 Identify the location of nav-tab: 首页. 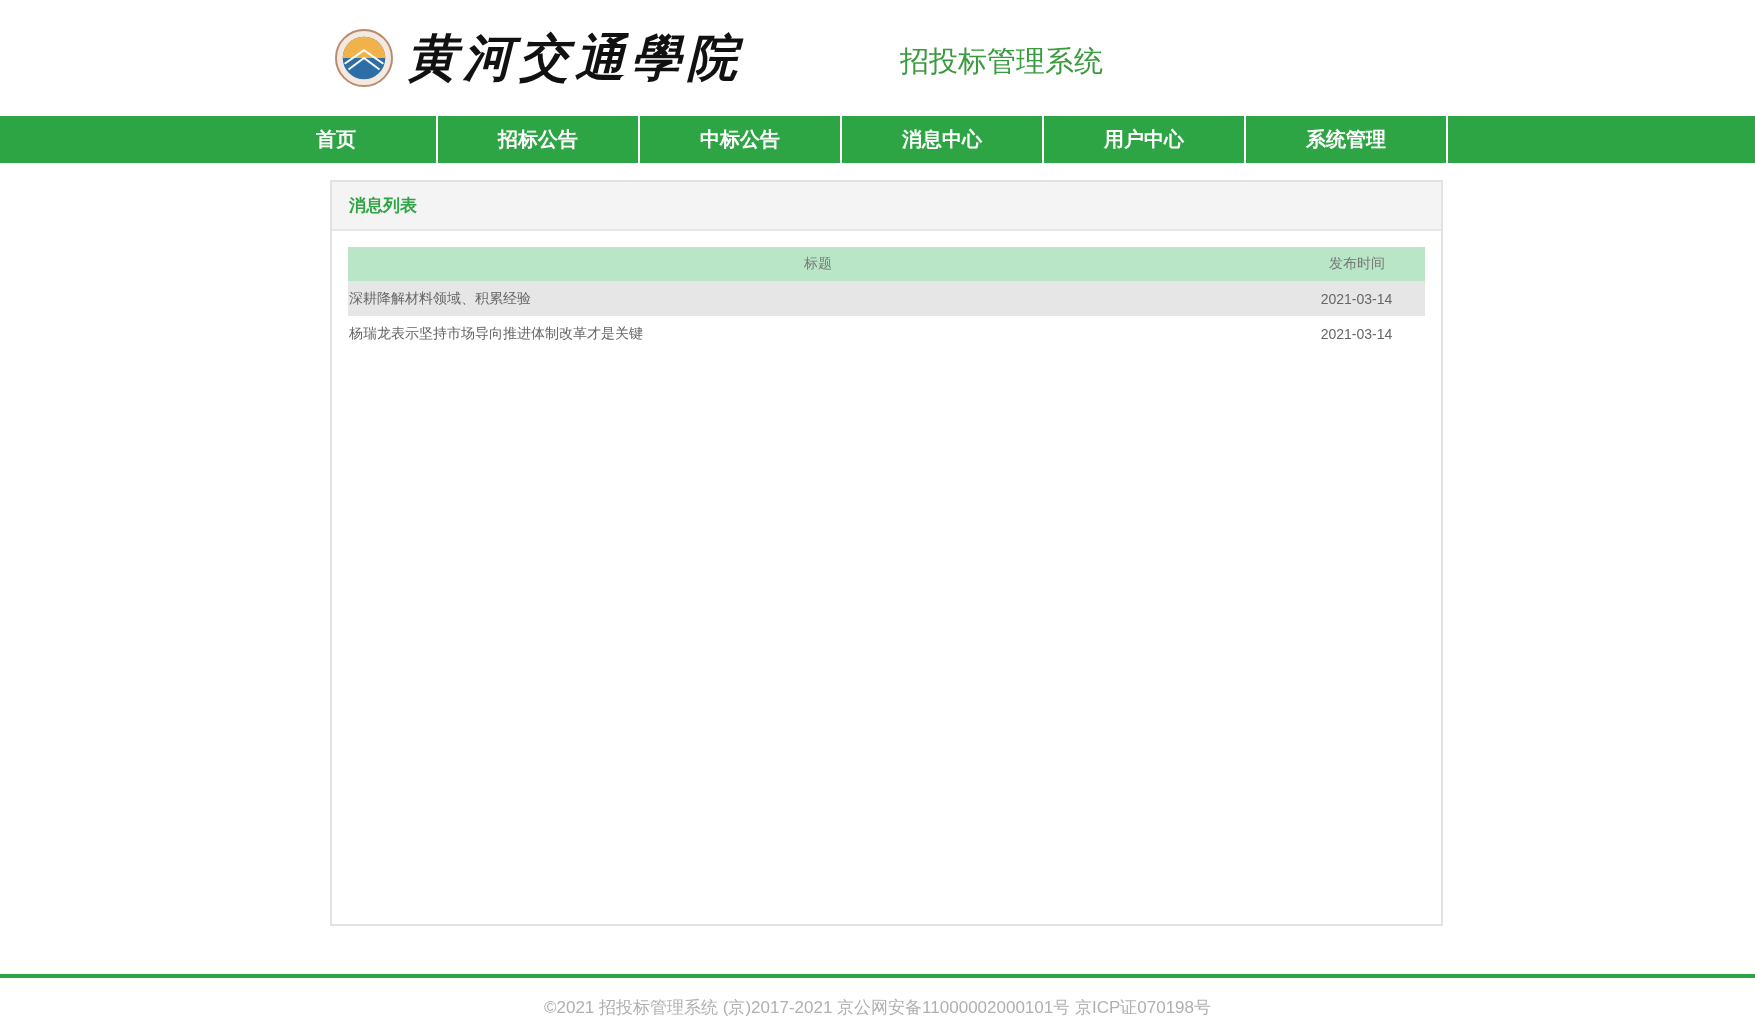
(337, 139).